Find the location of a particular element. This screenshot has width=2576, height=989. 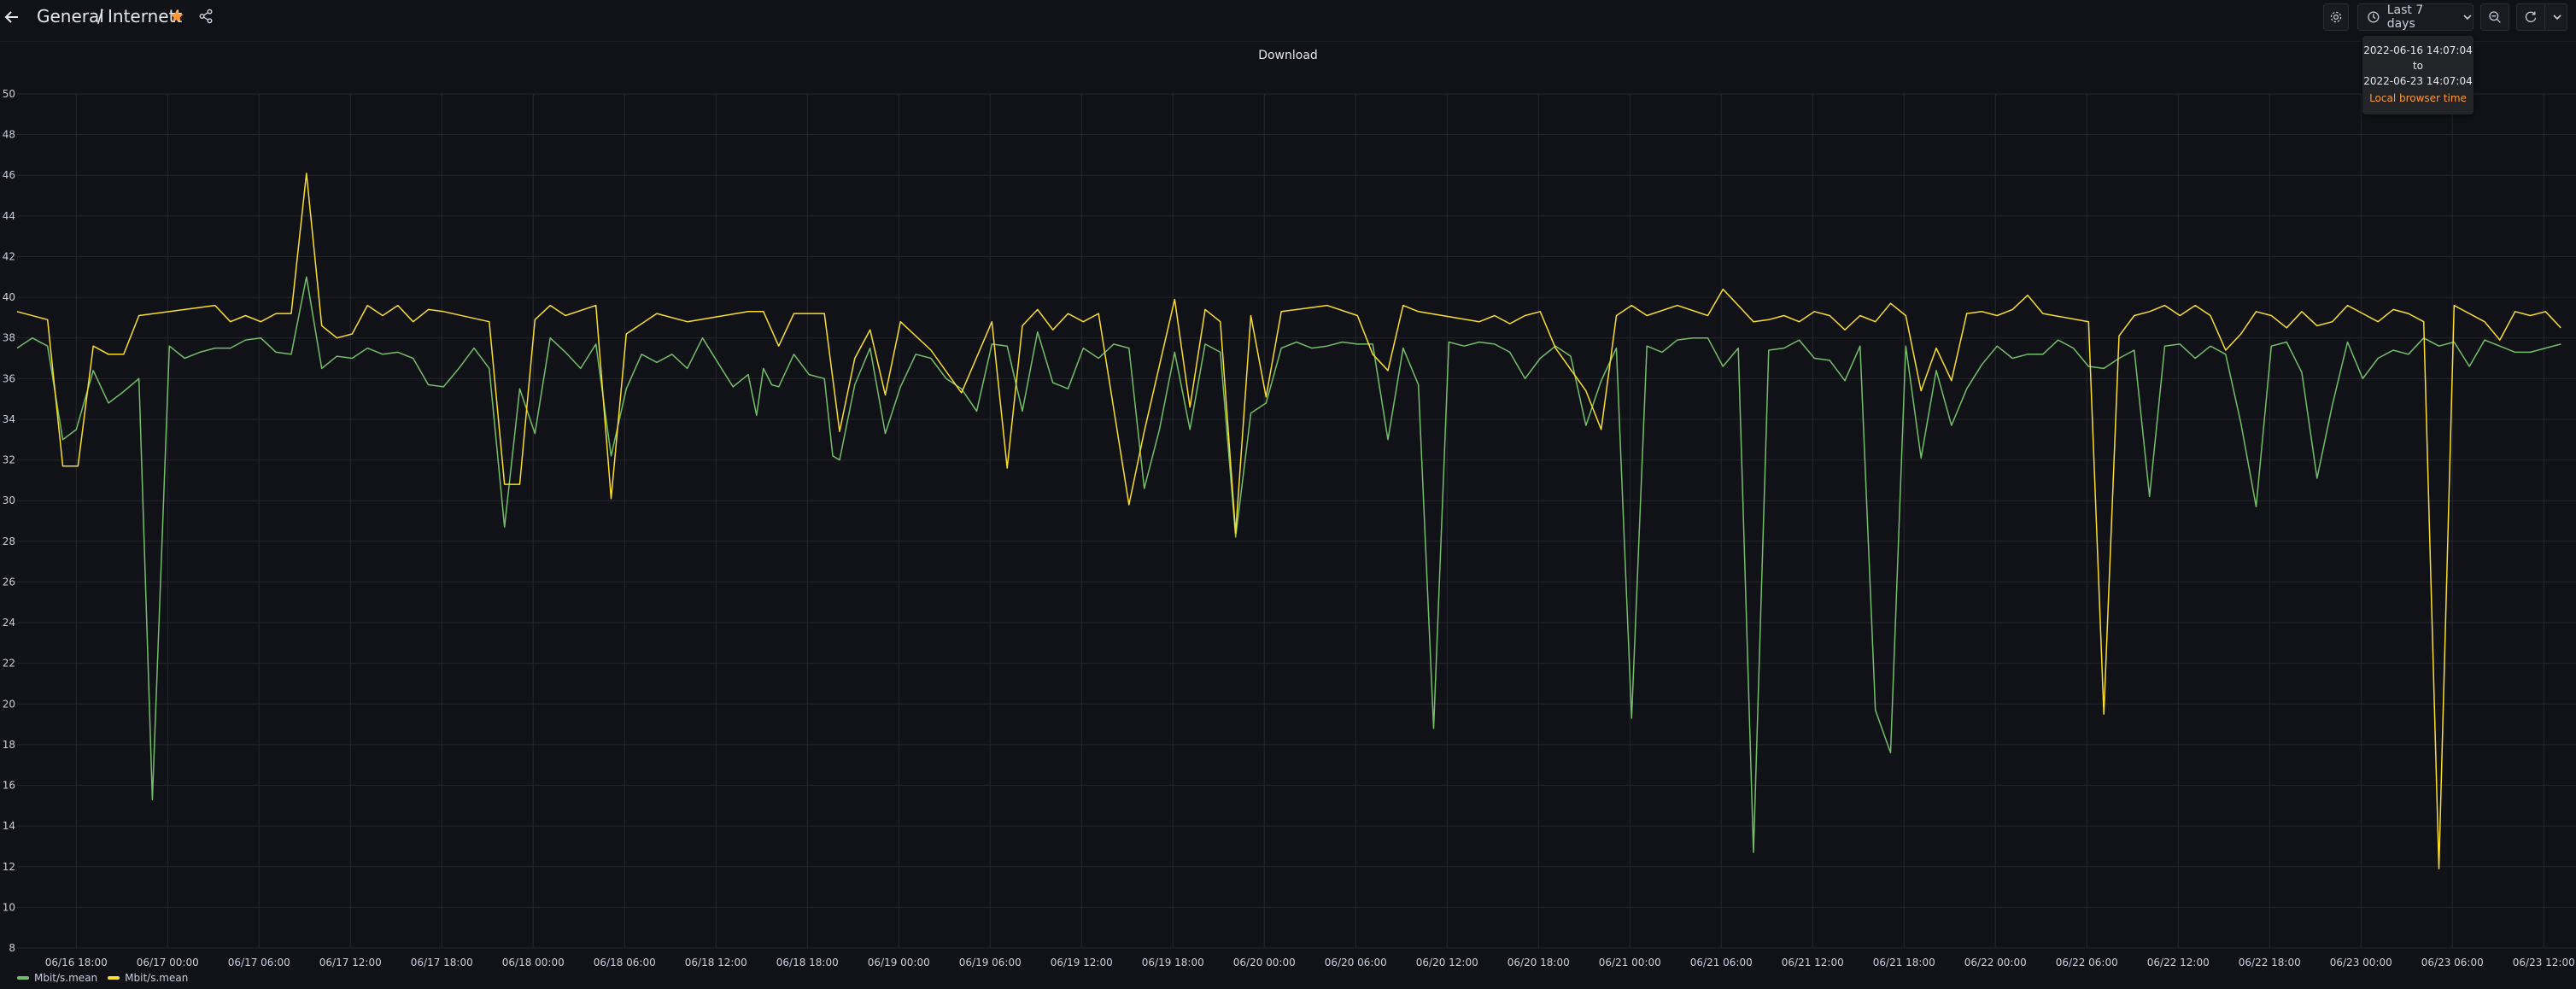

y-tick-label: 48 is located at coordinates (9, 135).